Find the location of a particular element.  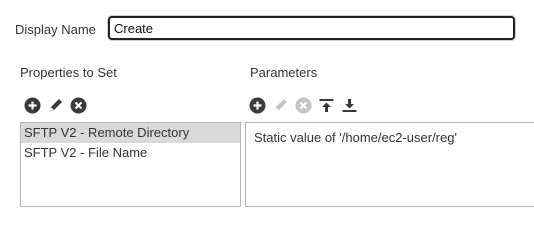

parameter-value-text: Static value of '/home/ec2-user/reg' is located at coordinates (355, 137).